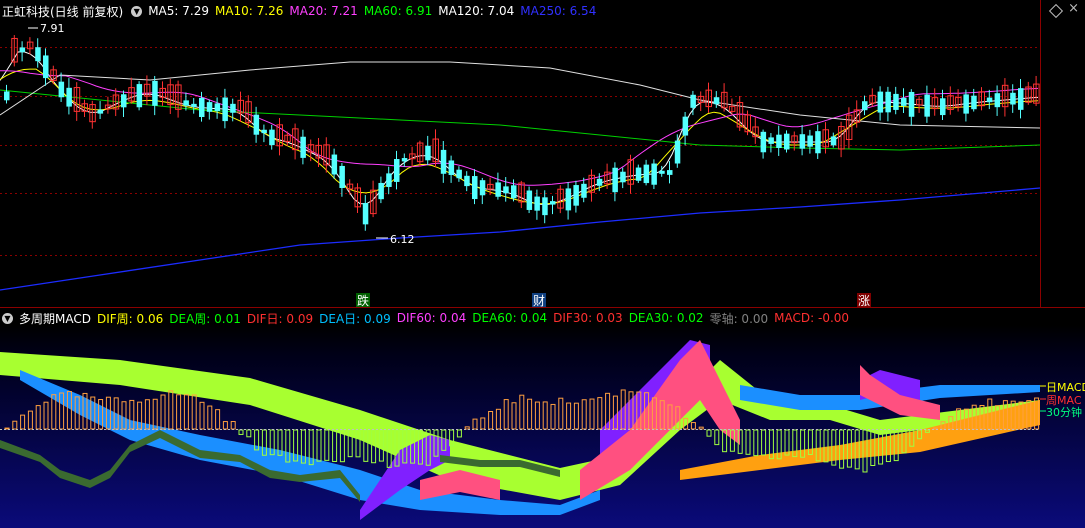 The image size is (1085, 528). I want to click on marker-cai-text: 财, so click(539, 301).